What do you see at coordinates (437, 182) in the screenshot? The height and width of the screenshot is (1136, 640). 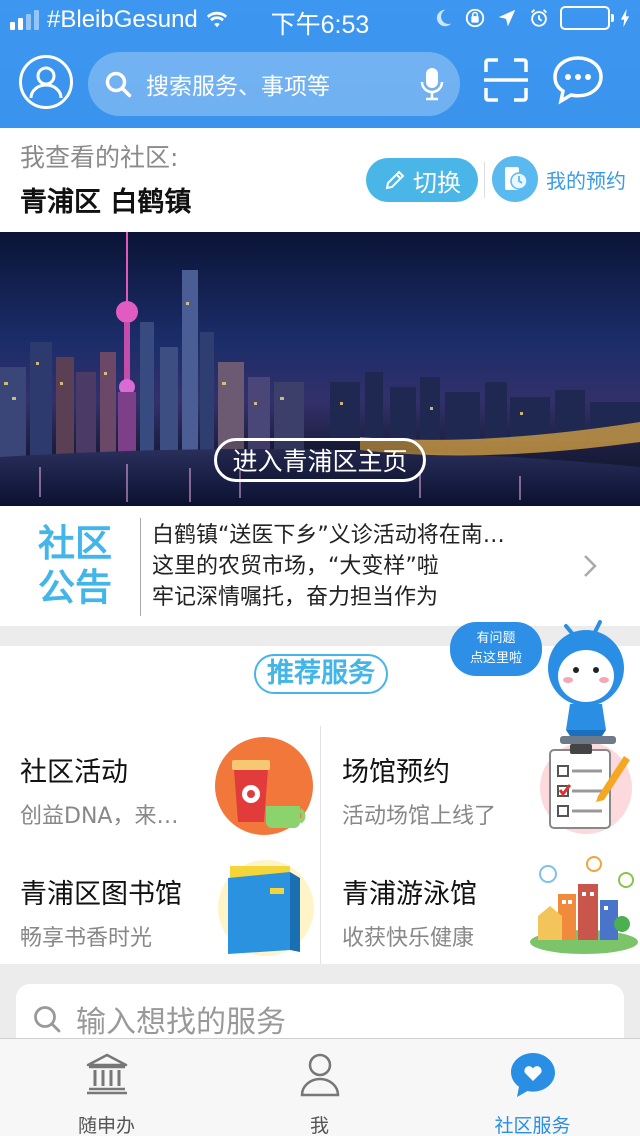 I see `switch-label: 切换` at bounding box center [437, 182].